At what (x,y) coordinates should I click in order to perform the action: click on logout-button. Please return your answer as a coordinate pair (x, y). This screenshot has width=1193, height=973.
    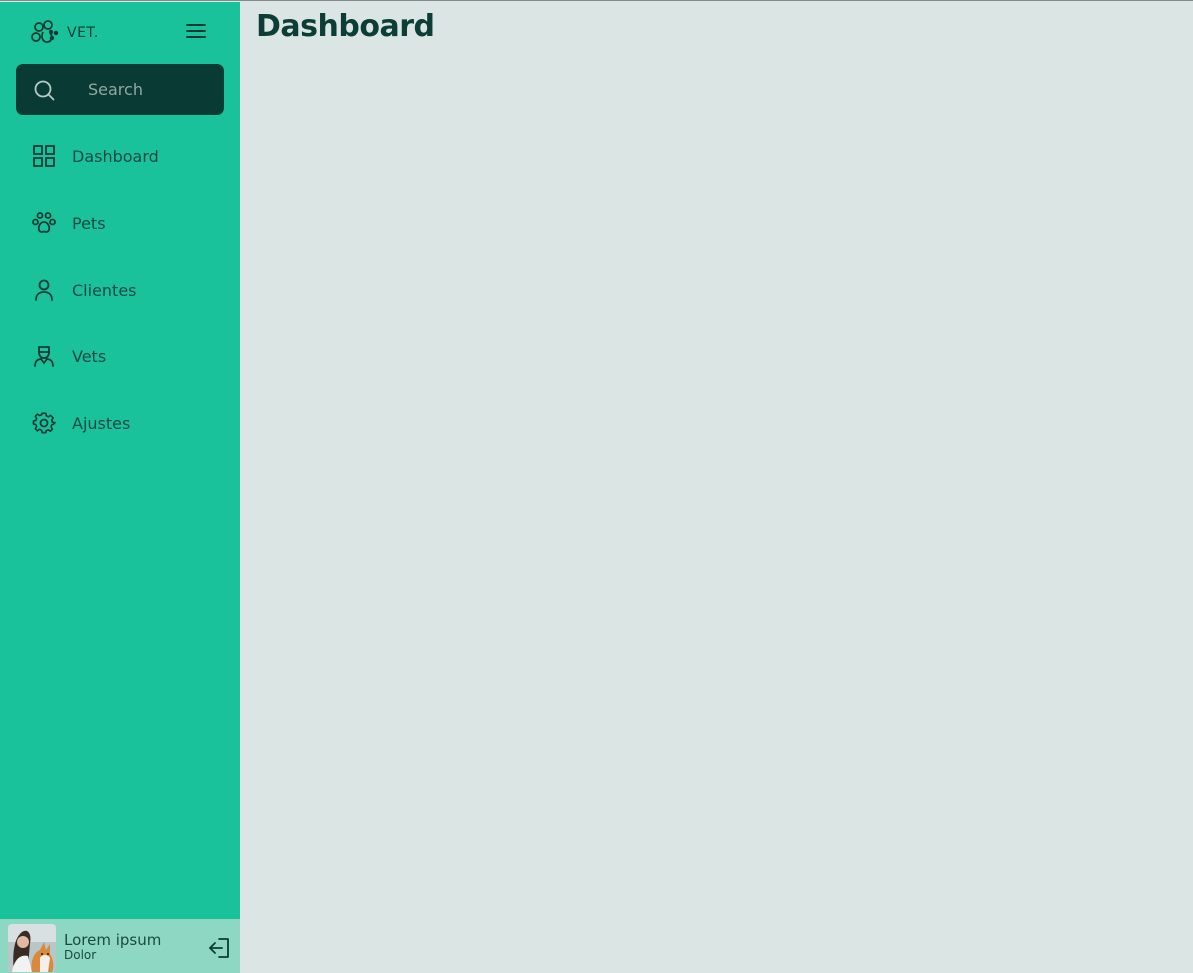
    Looking at the image, I should click on (219, 948).